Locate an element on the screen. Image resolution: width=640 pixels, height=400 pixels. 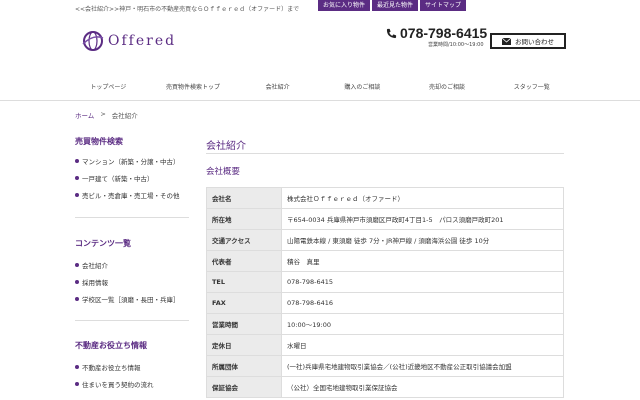
sidebar-item-info: 不動産お役立ち情報 is located at coordinates (132, 366).